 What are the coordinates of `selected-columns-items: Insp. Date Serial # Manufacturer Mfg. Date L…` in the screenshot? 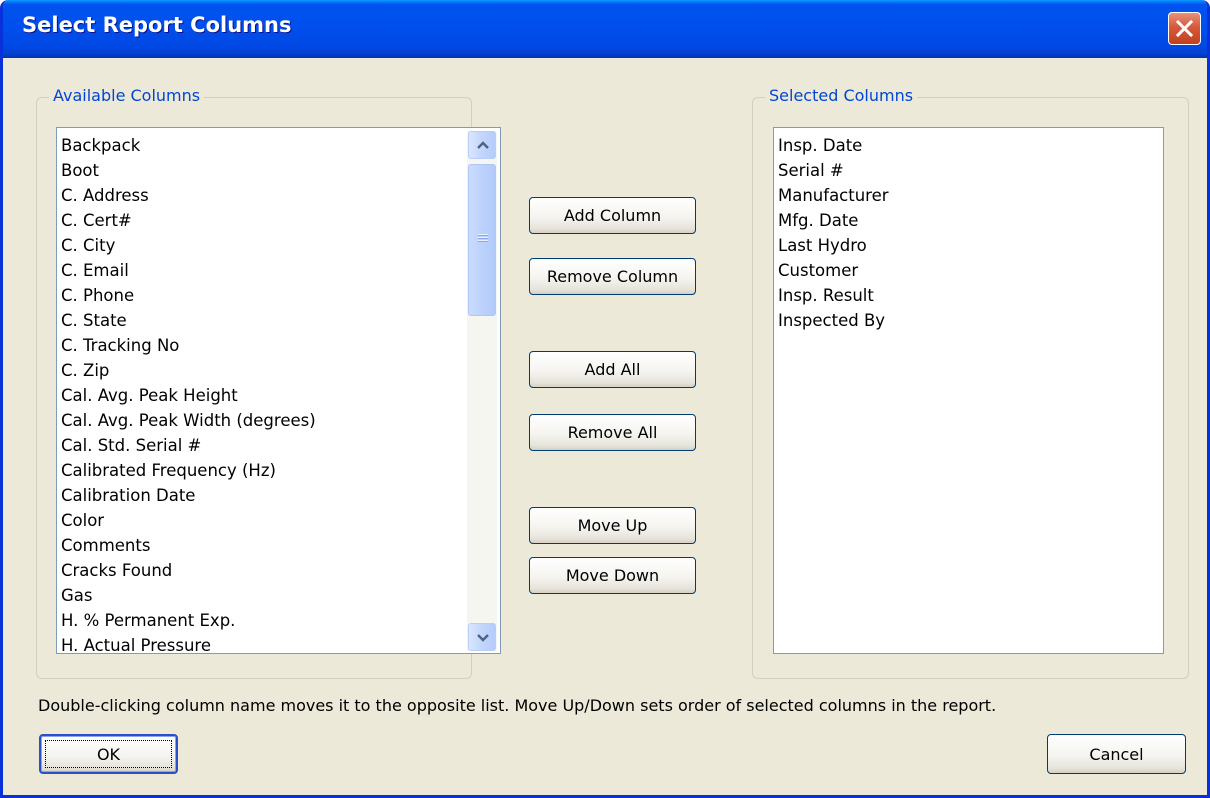 It's located at (833, 233).